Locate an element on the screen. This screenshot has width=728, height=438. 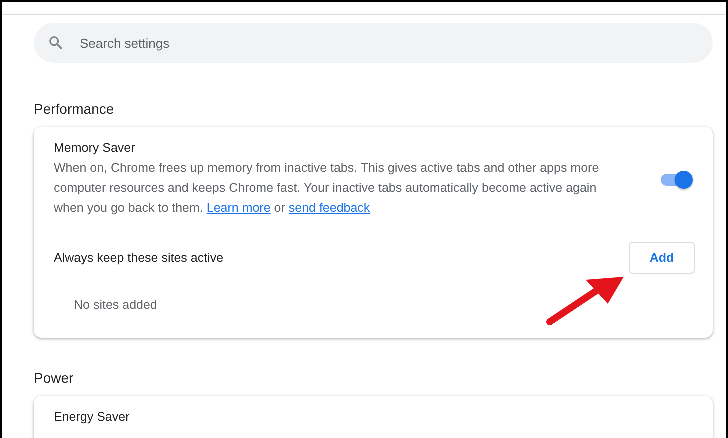
link: Learn more is located at coordinates (238, 208).